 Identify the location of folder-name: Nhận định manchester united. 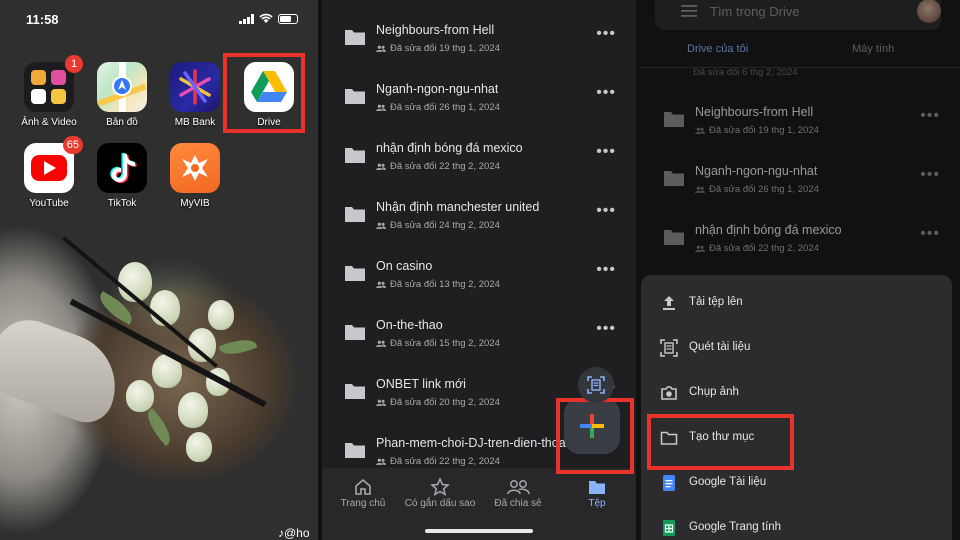
(458, 207).